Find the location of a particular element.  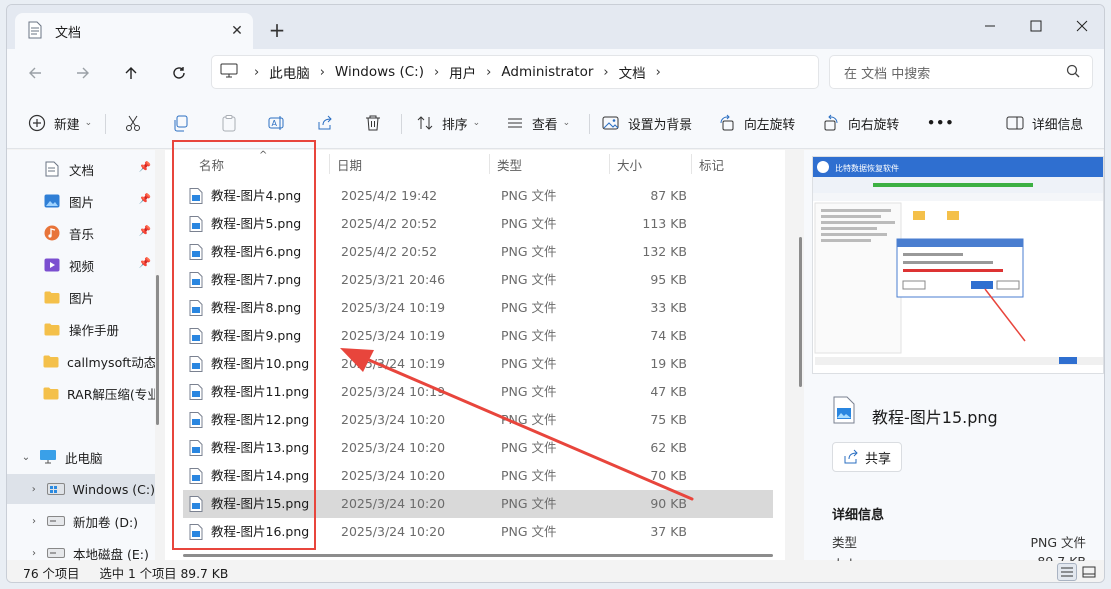

table-row: 教程-图片7.png 2025/3/21 20:46 PNG 文件 95 KB is located at coordinates (478, 280).